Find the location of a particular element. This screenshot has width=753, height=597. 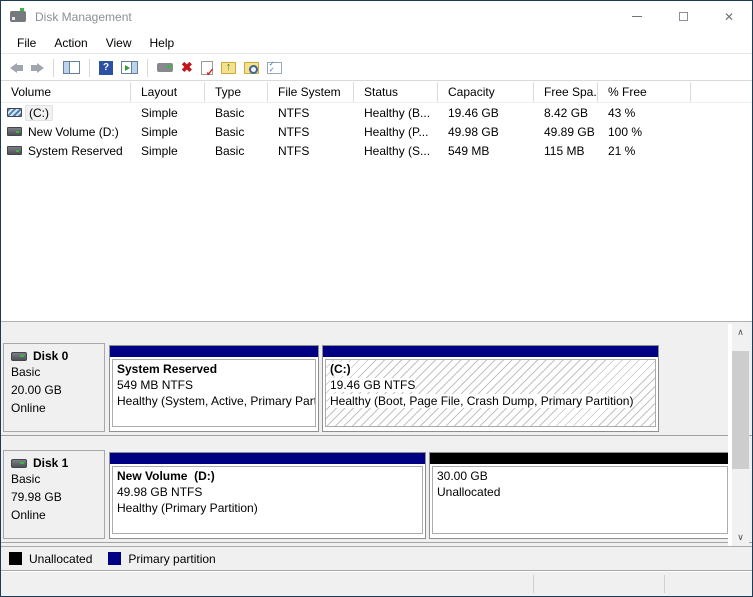

minimize-icon is located at coordinates (637, 16).